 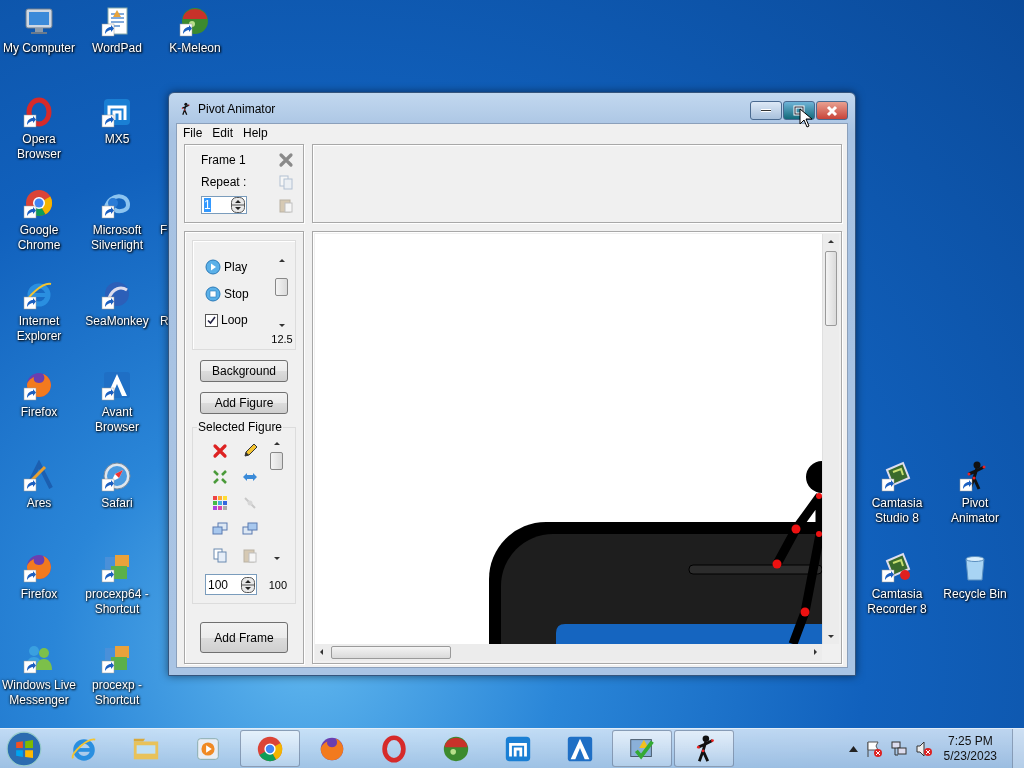 What do you see at coordinates (117, 602) in the screenshot?
I see `desktop-icon-label: procexp64 - Shortcut` at bounding box center [117, 602].